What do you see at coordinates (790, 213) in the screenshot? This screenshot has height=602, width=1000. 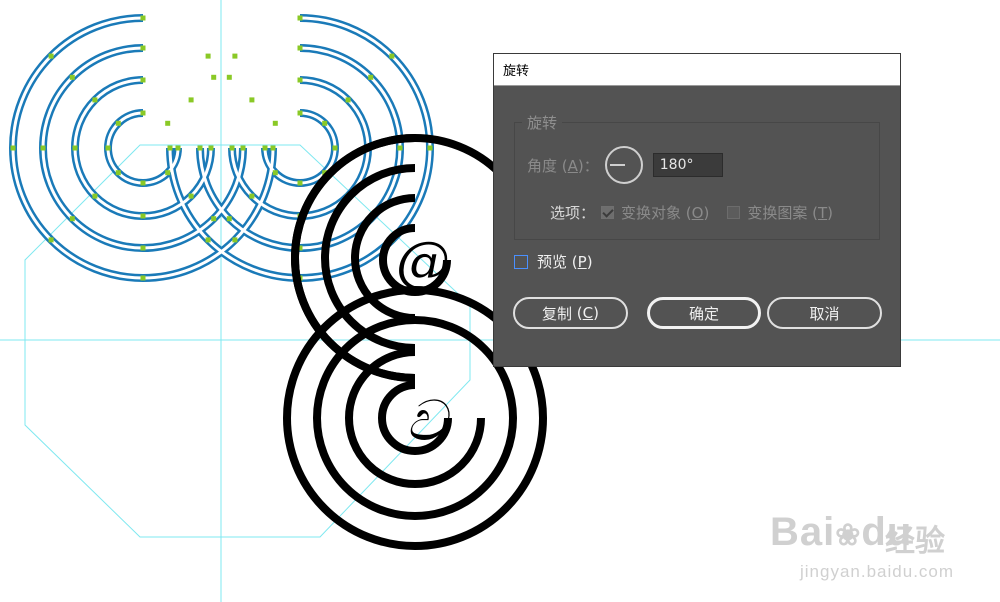 I see `transform-patterns-label: 变换图案 (T)` at bounding box center [790, 213].